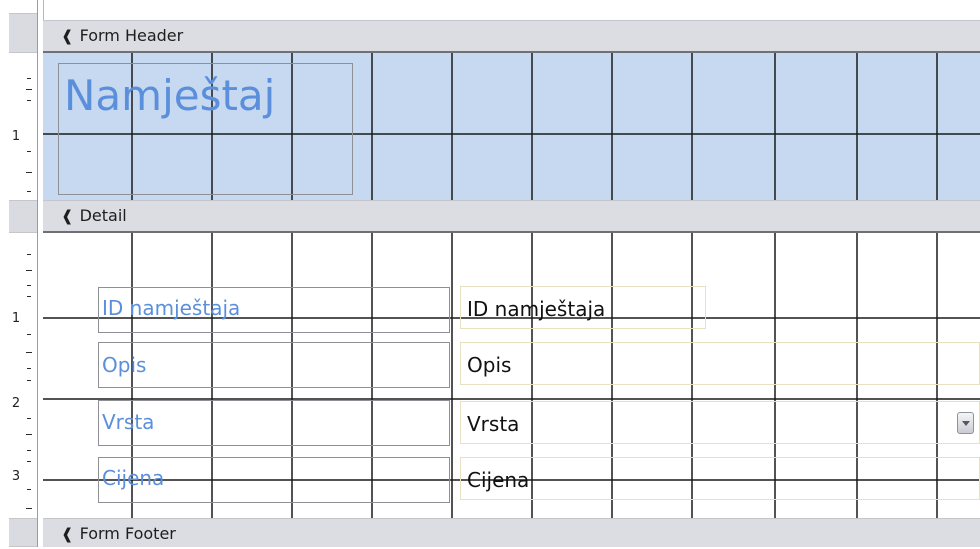  Describe the element at coordinates (511, 216) in the screenshot. I see `detail-section-bar: ❰ Detail` at that location.